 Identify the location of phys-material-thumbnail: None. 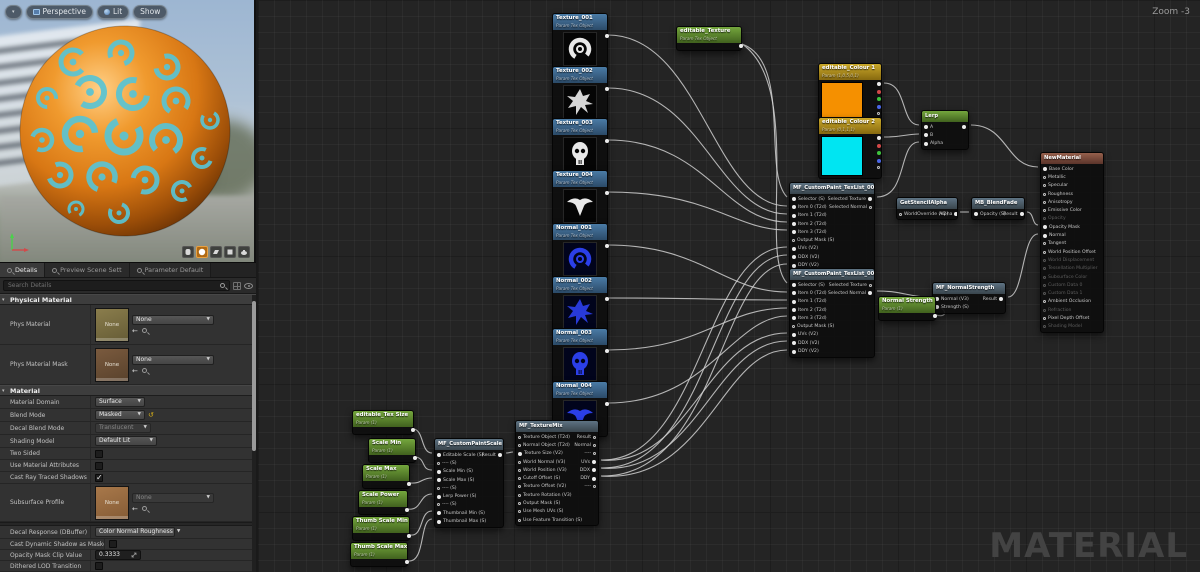
(112, 324).